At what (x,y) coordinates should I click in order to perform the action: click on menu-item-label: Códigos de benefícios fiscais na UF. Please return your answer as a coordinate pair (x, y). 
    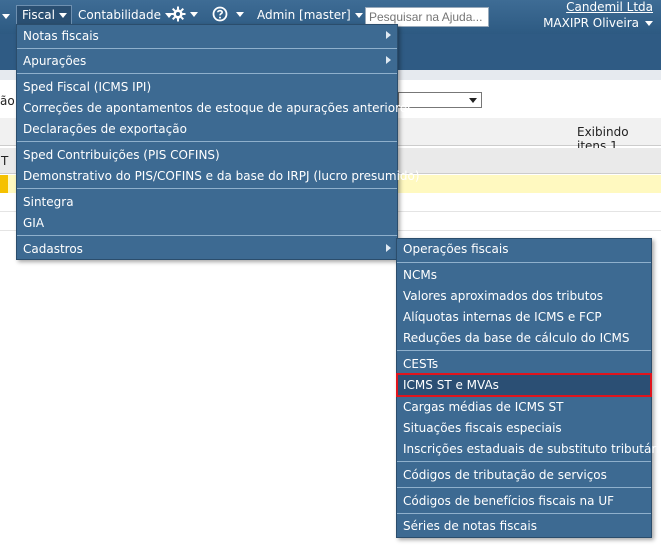
    Looking at the image, I should click on (509, 501).